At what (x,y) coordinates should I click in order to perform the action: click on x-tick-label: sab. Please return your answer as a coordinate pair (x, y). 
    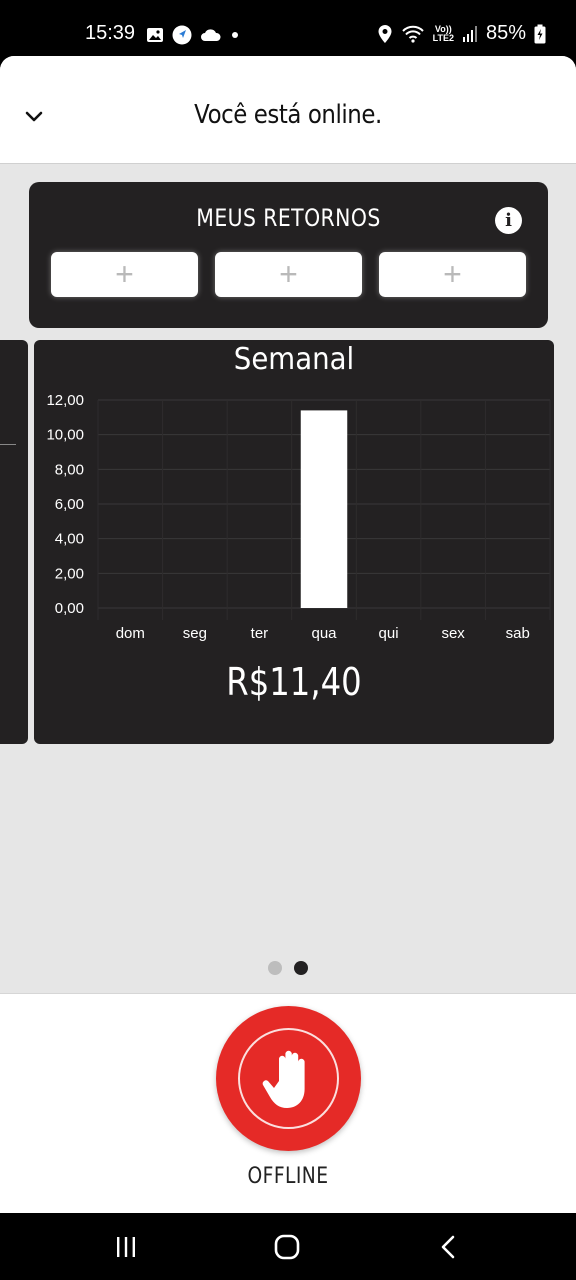
    Looking at the image, I should click on (518, 633).